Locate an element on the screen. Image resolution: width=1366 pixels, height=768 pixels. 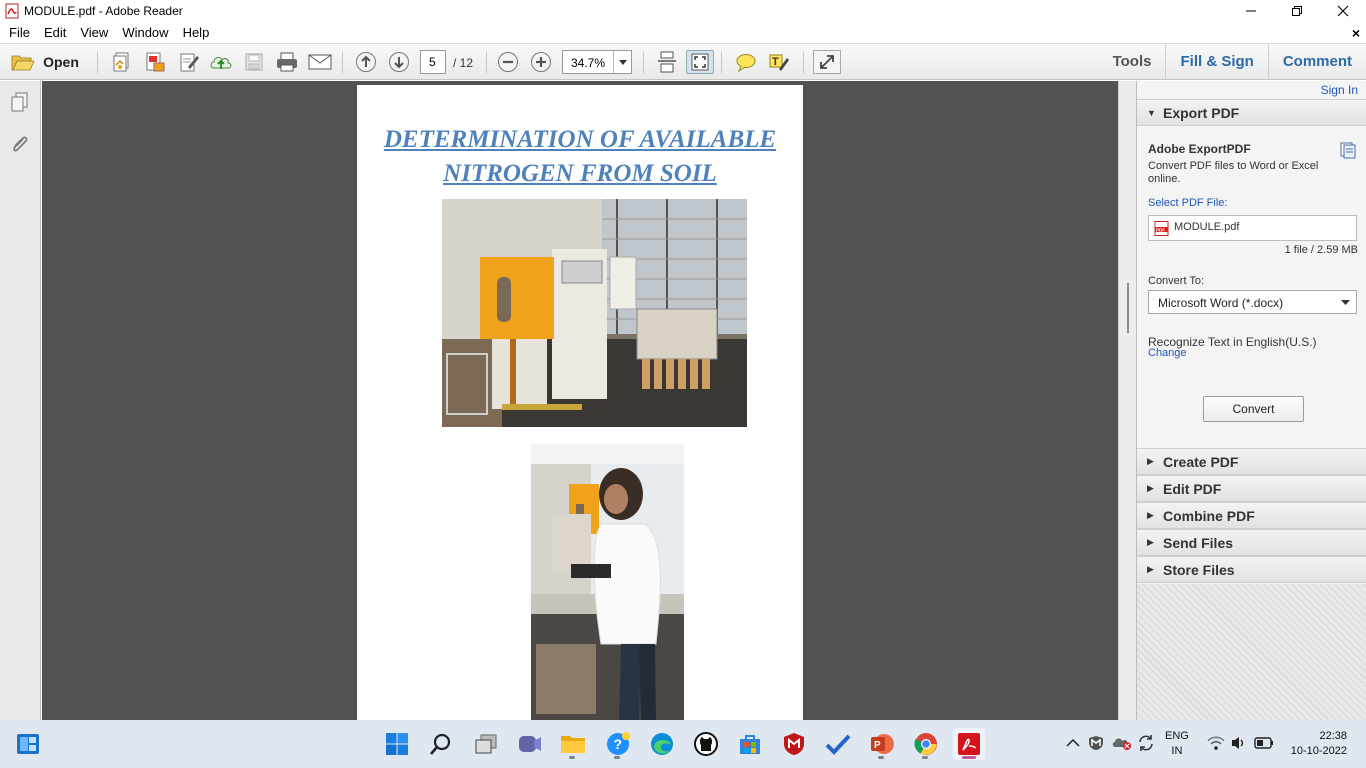
task-view-icon is located at coordinates (486, 744).